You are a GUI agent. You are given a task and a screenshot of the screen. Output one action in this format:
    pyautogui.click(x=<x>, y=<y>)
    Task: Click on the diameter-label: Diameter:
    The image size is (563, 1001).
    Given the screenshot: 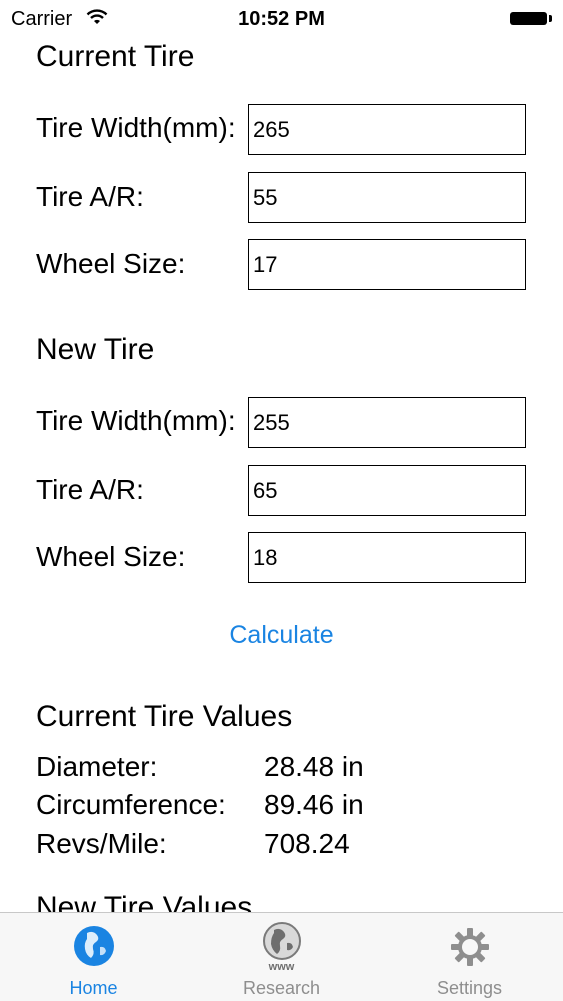 What is the action you would take?
    pyautogui.click(x=97, y=766)
    